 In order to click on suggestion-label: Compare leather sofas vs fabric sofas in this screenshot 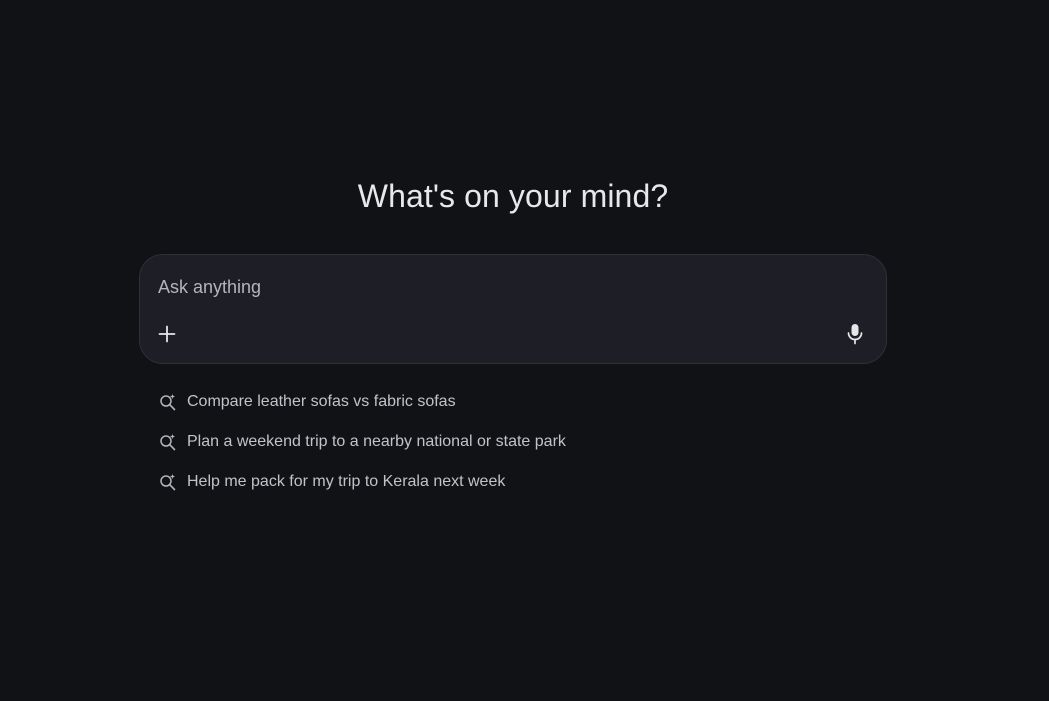, I will do `click(321, 401)`.